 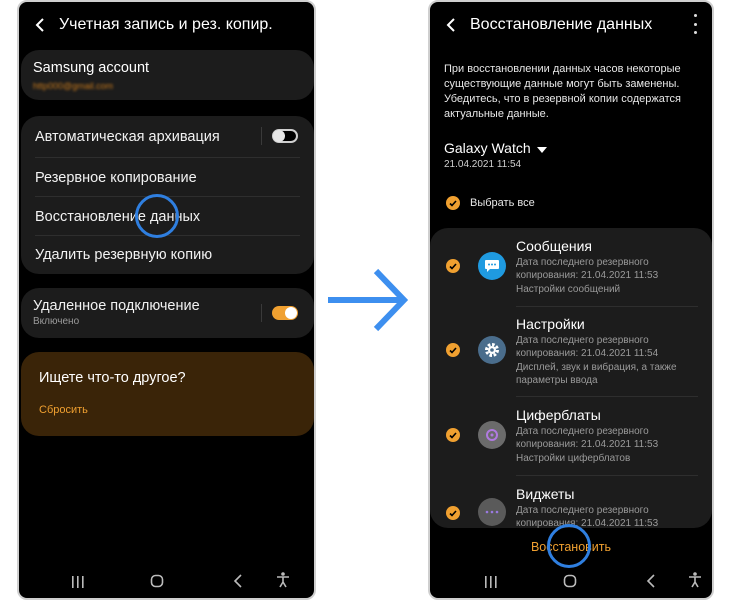 What do you see at coordinates (558, 415) in the screenshot?
I see `item-title: Циферблаты` at bounding box center [558, 415].